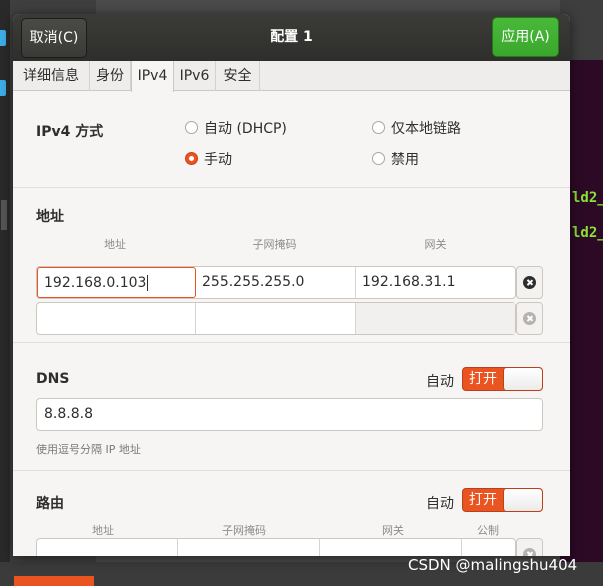  What do you see at coordinates (405, 160) in the screenshot?
I see `radio-disabled-label: 禁用` at bounding box center [405, 160].